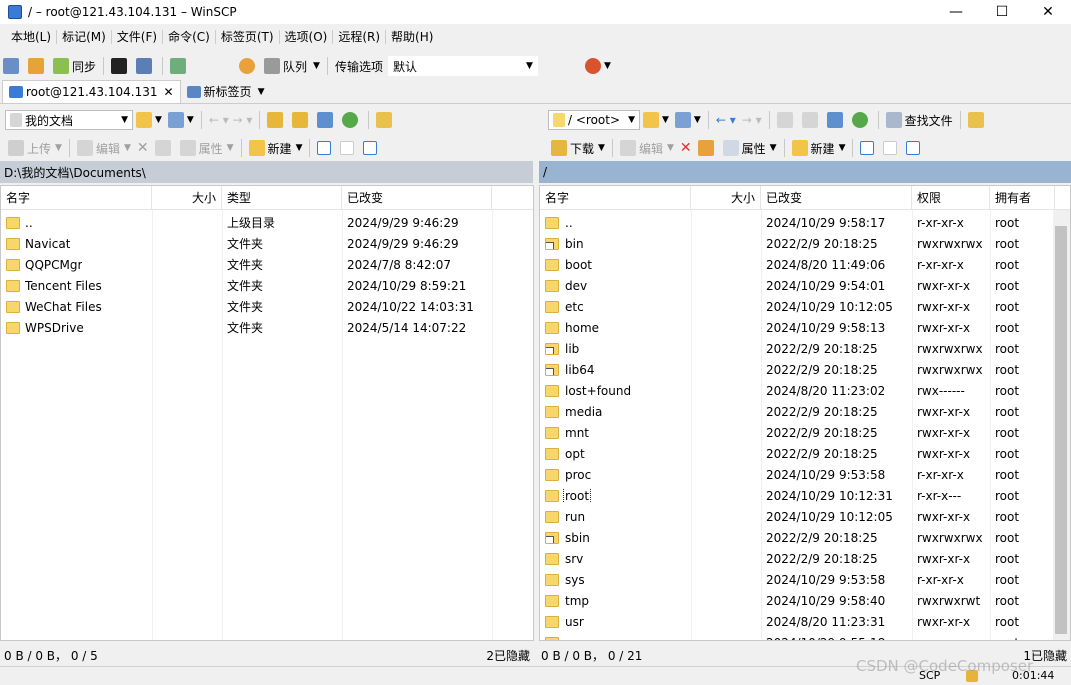  What do you see at coordinates (805, 600) in the screenshot?
I see `table-row: tmp 2024/10/29 9:58:40 rwxrwxrwt root` at bounding box center [805, 600].